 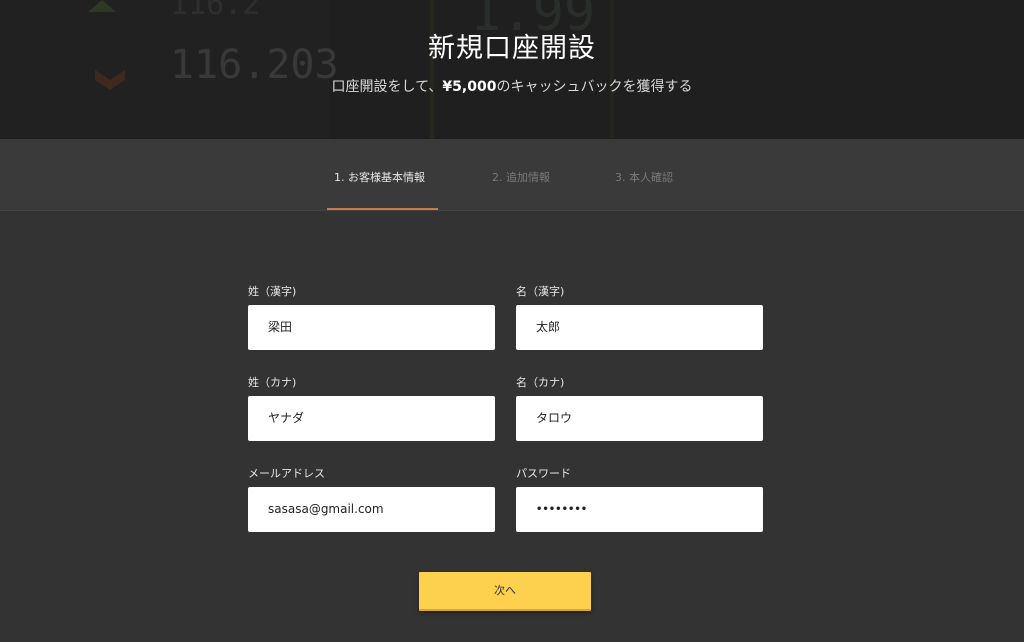 What do you see at coordinates (286, 473) in the screenshot?
I see `email-label: メールアドレス` at bounding box center [286, 473].